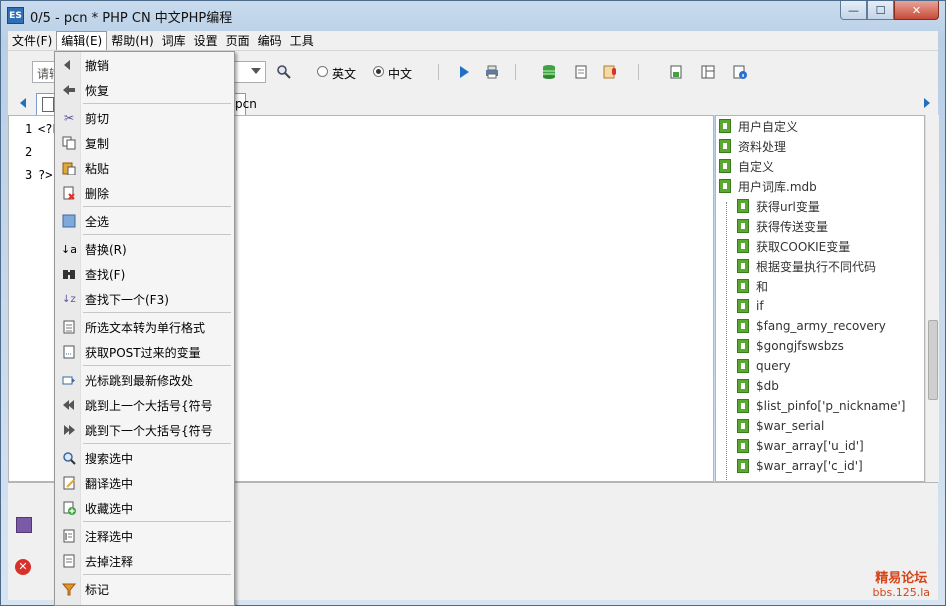 The width and height of the screenshot is (946, 606). What do you see at coordinates (206, 41) in the screenshot?
I see `menu-settings: 设置` at bounding box center [206, 41].